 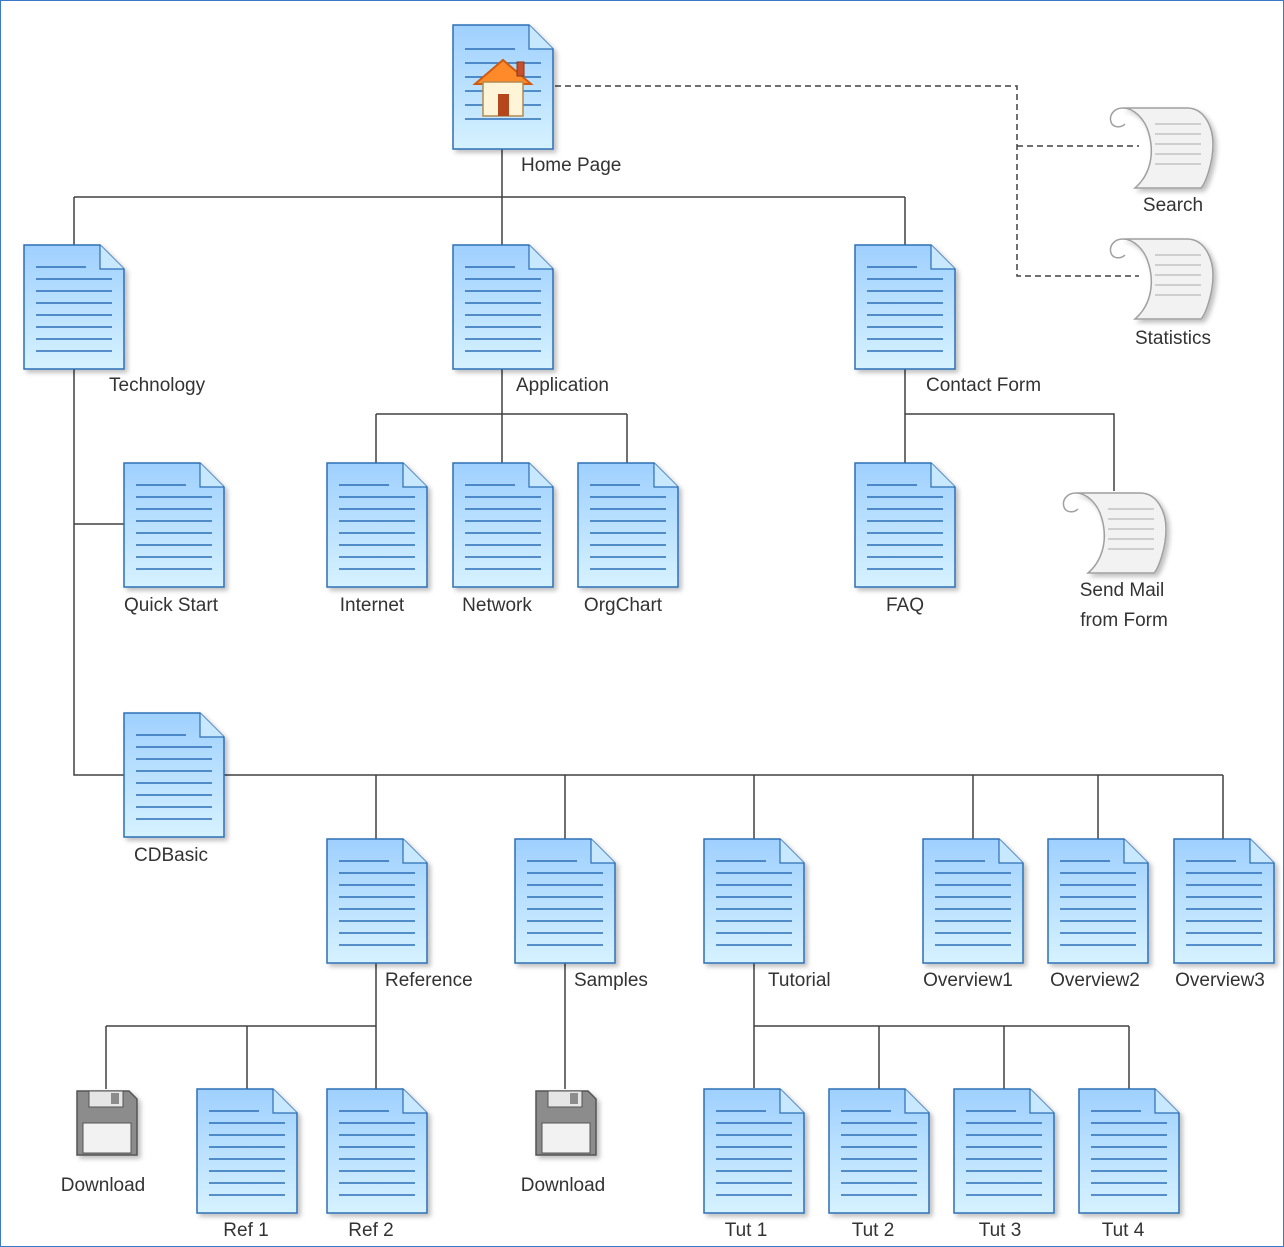 What do you see at coordinates (174, 525) in the screenshot?
I see `quick-start-document-icon` at bounding box center [174, 525].